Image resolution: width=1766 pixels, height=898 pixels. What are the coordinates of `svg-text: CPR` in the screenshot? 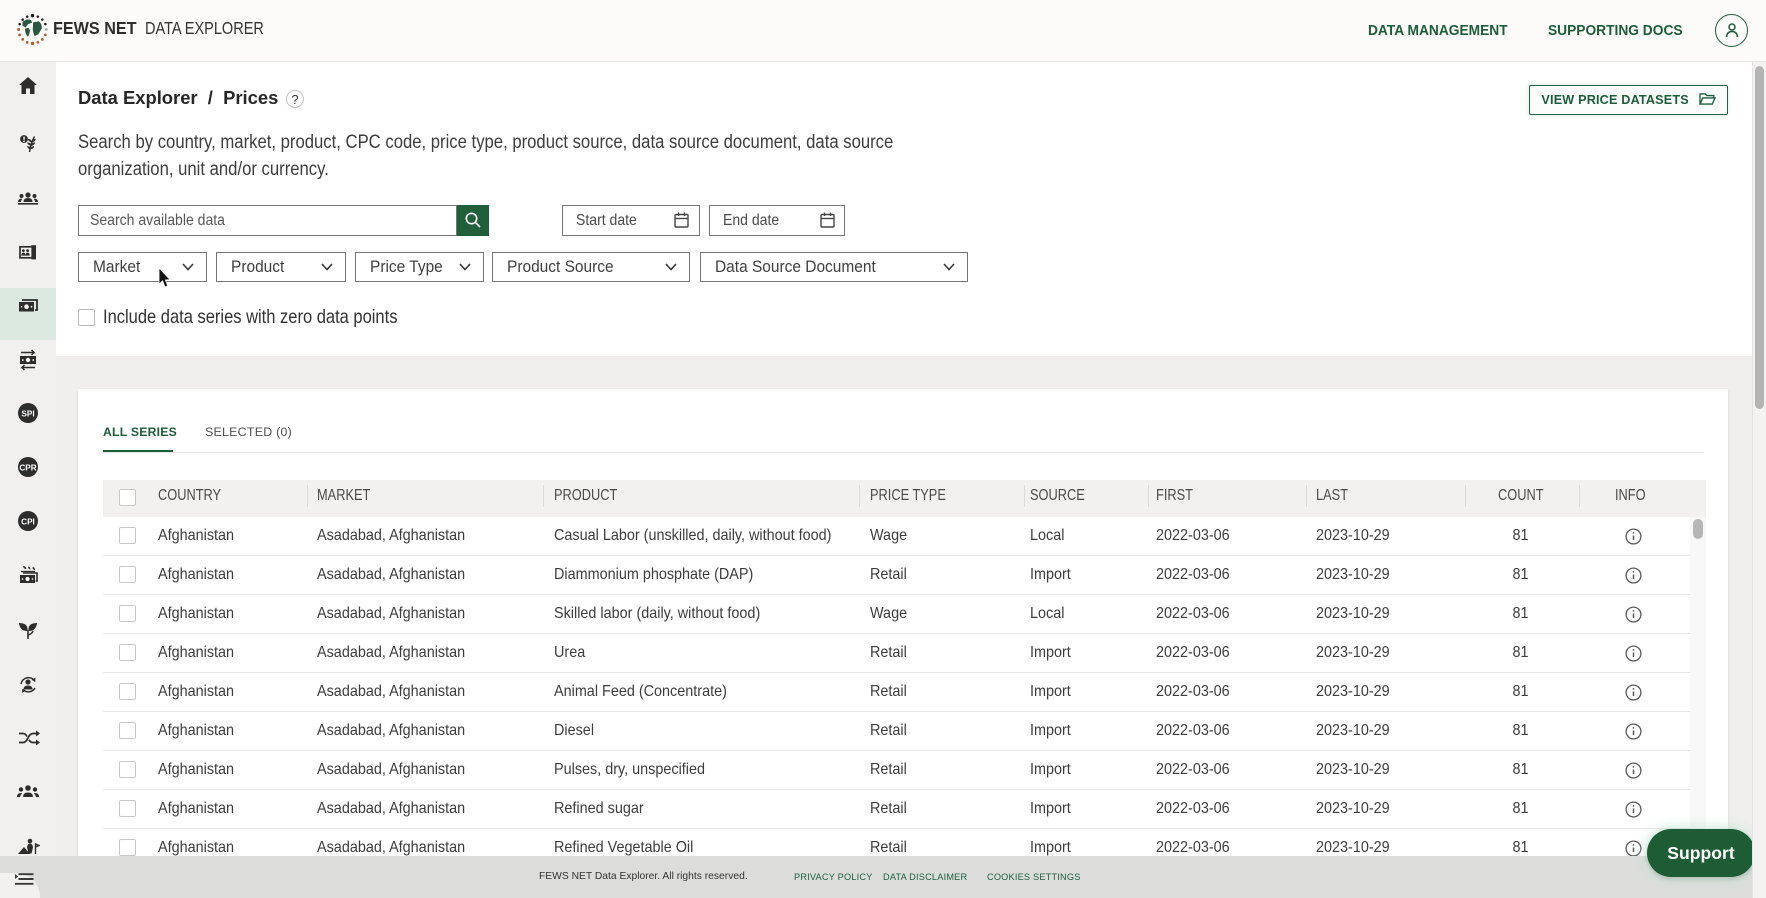 It's located at (27, 467).